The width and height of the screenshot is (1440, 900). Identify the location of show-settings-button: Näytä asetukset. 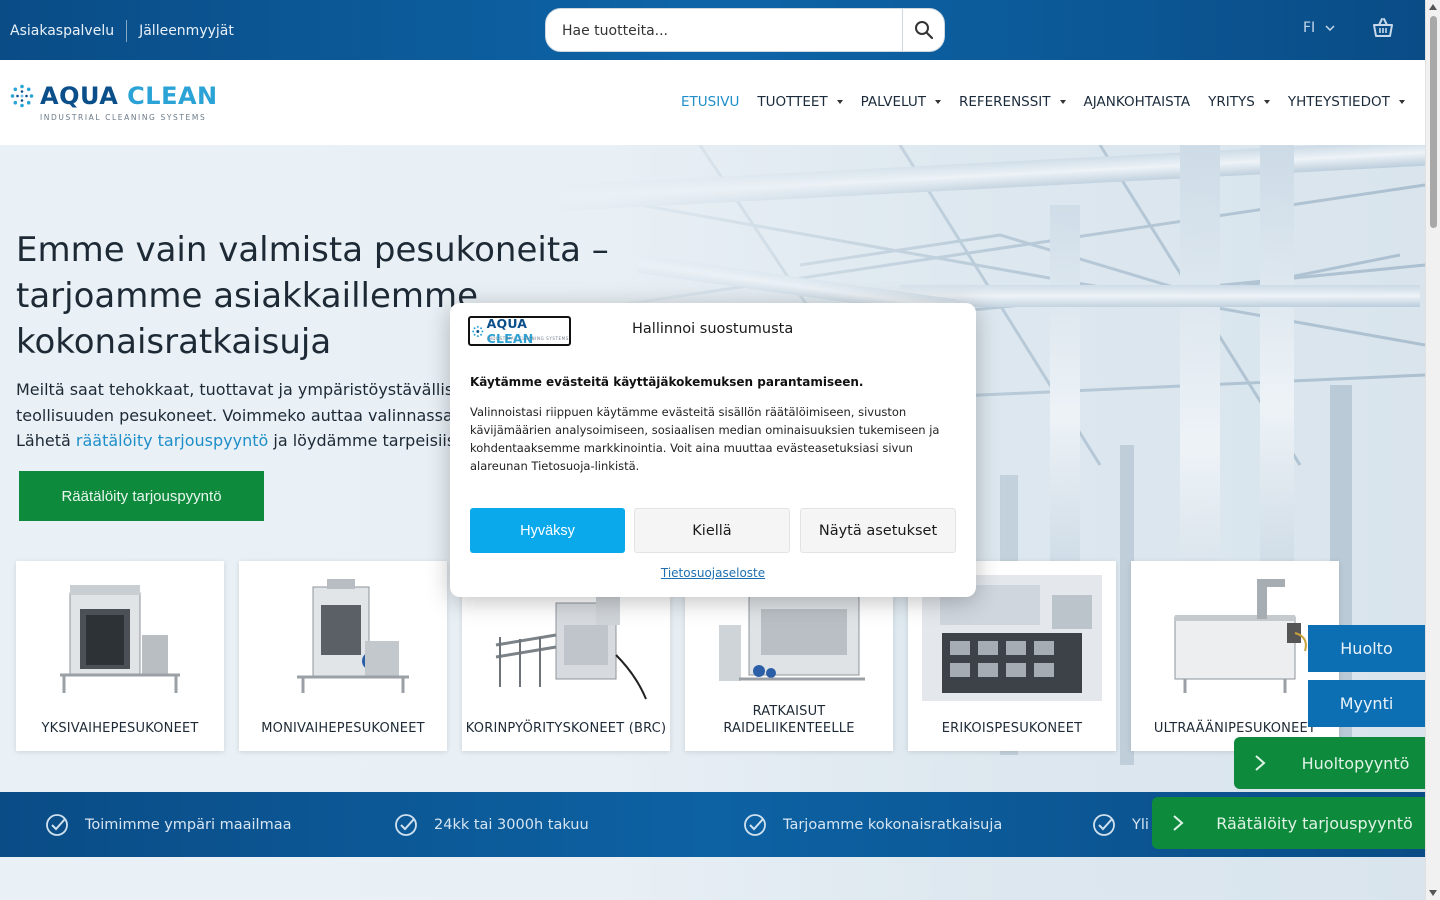
(878, 530).